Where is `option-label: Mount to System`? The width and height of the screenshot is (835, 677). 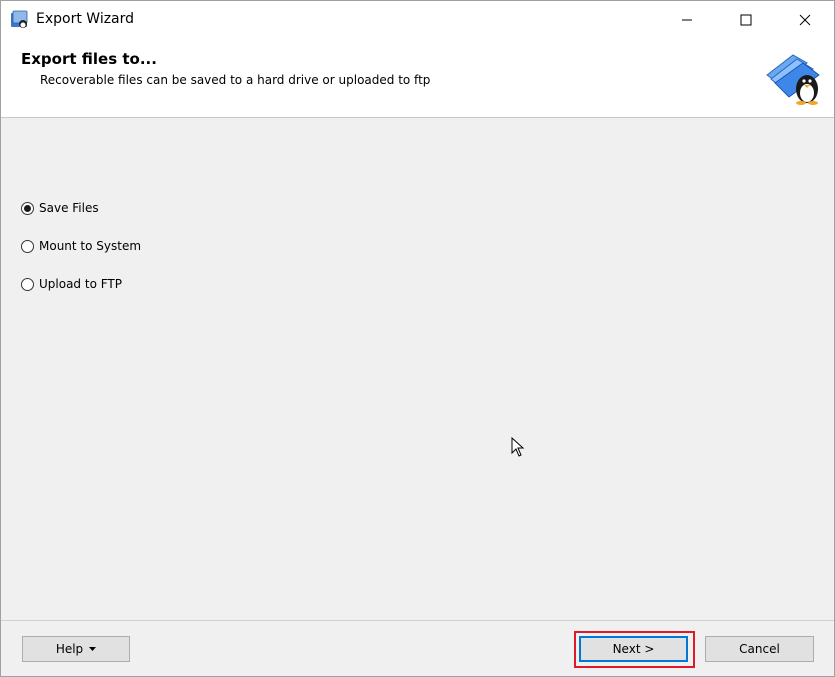
option-label: Mount to System is located at coordinates (90, 246).